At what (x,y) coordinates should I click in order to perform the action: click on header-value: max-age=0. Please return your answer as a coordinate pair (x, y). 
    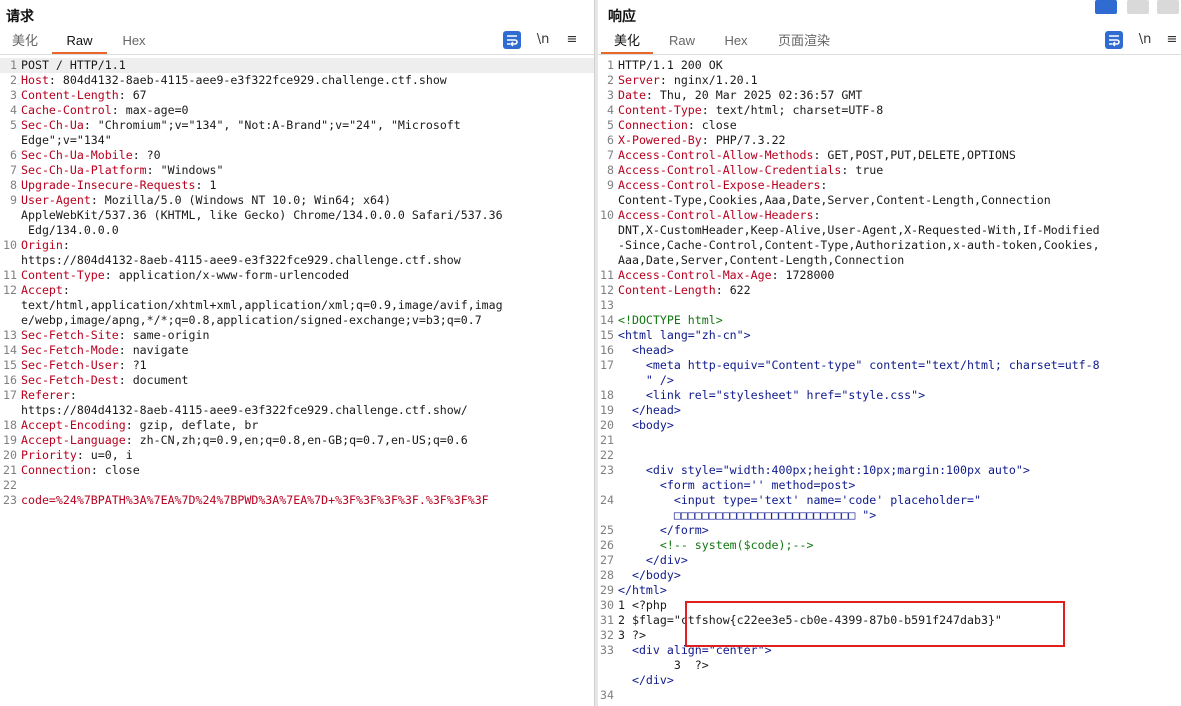
    Looking at the image, I should click on (153, 110).